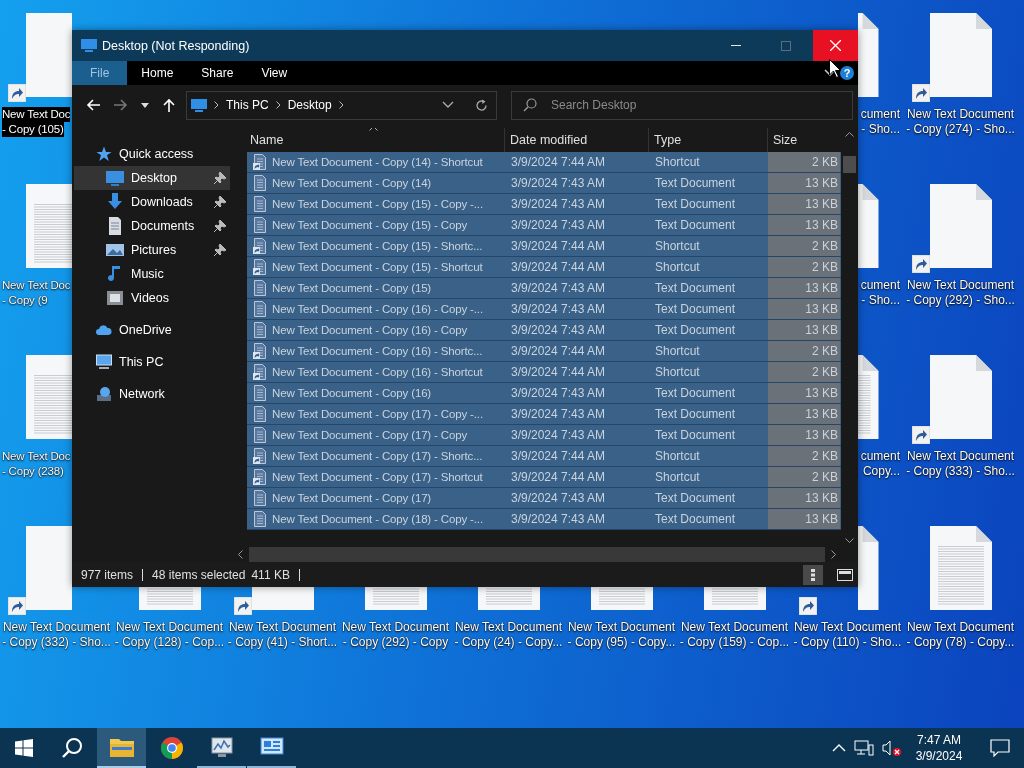 This screenshot has height=768, width=1024. I want to click on breadcrumb: This PC, so click(247, 105).